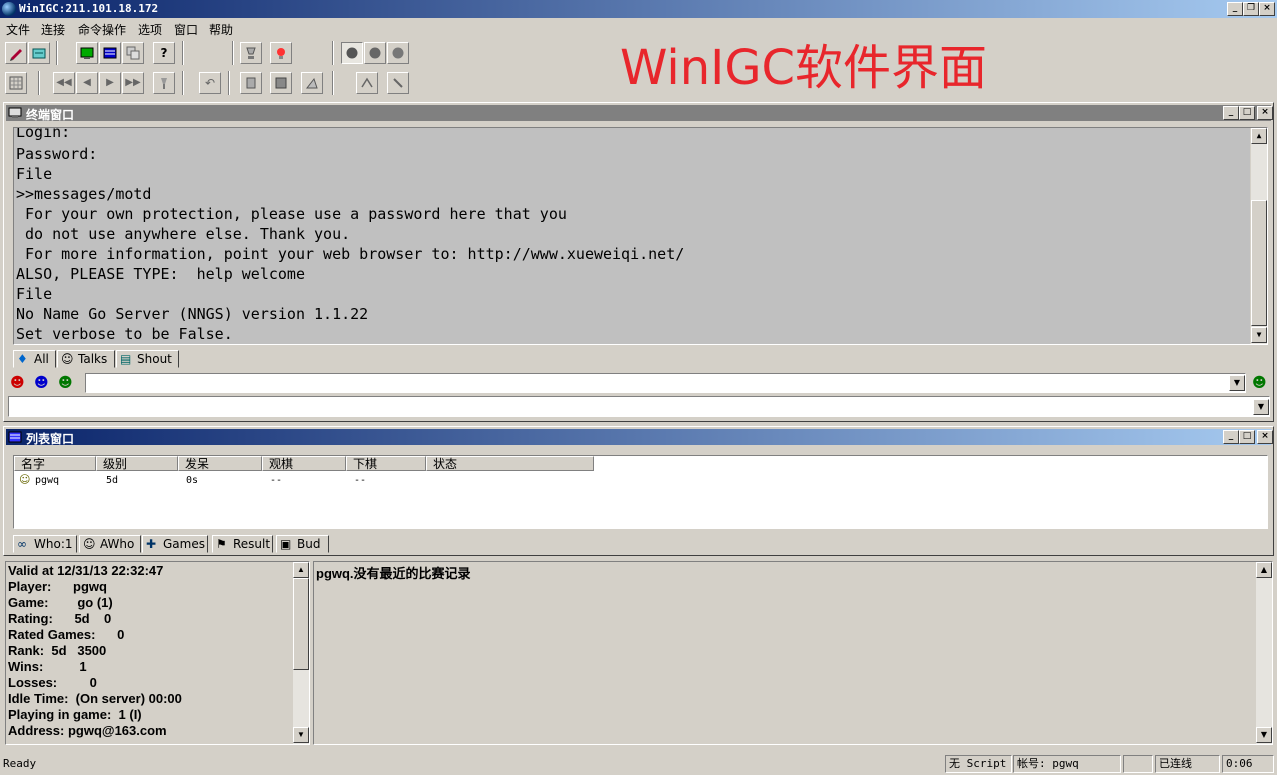 The width and height of the screenshot is (1277, 775). Describe the element at coordinates (1265, 113) in the screenshot. I see `terminal-close-button: ×` at that location.